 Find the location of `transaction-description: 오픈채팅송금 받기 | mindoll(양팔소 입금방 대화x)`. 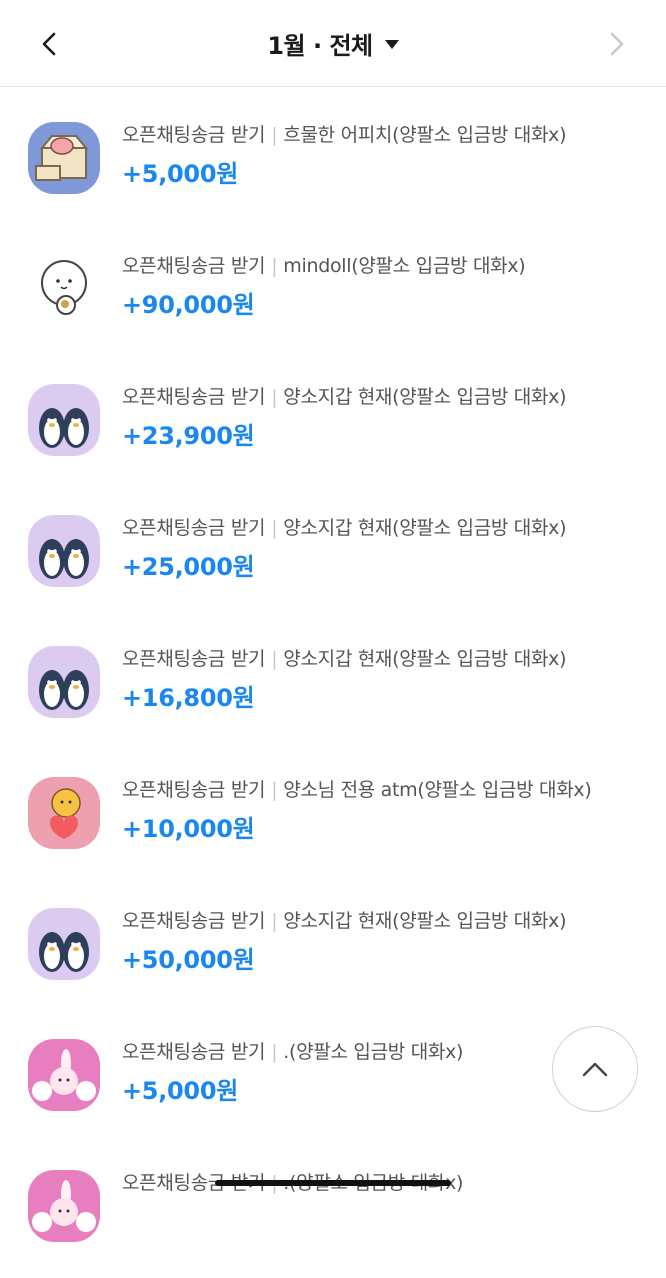

transaction-description: 오픈채팅송금 받기 | mindoll(양팔소 입금방 대화x) is located at coordinates (324, 264).